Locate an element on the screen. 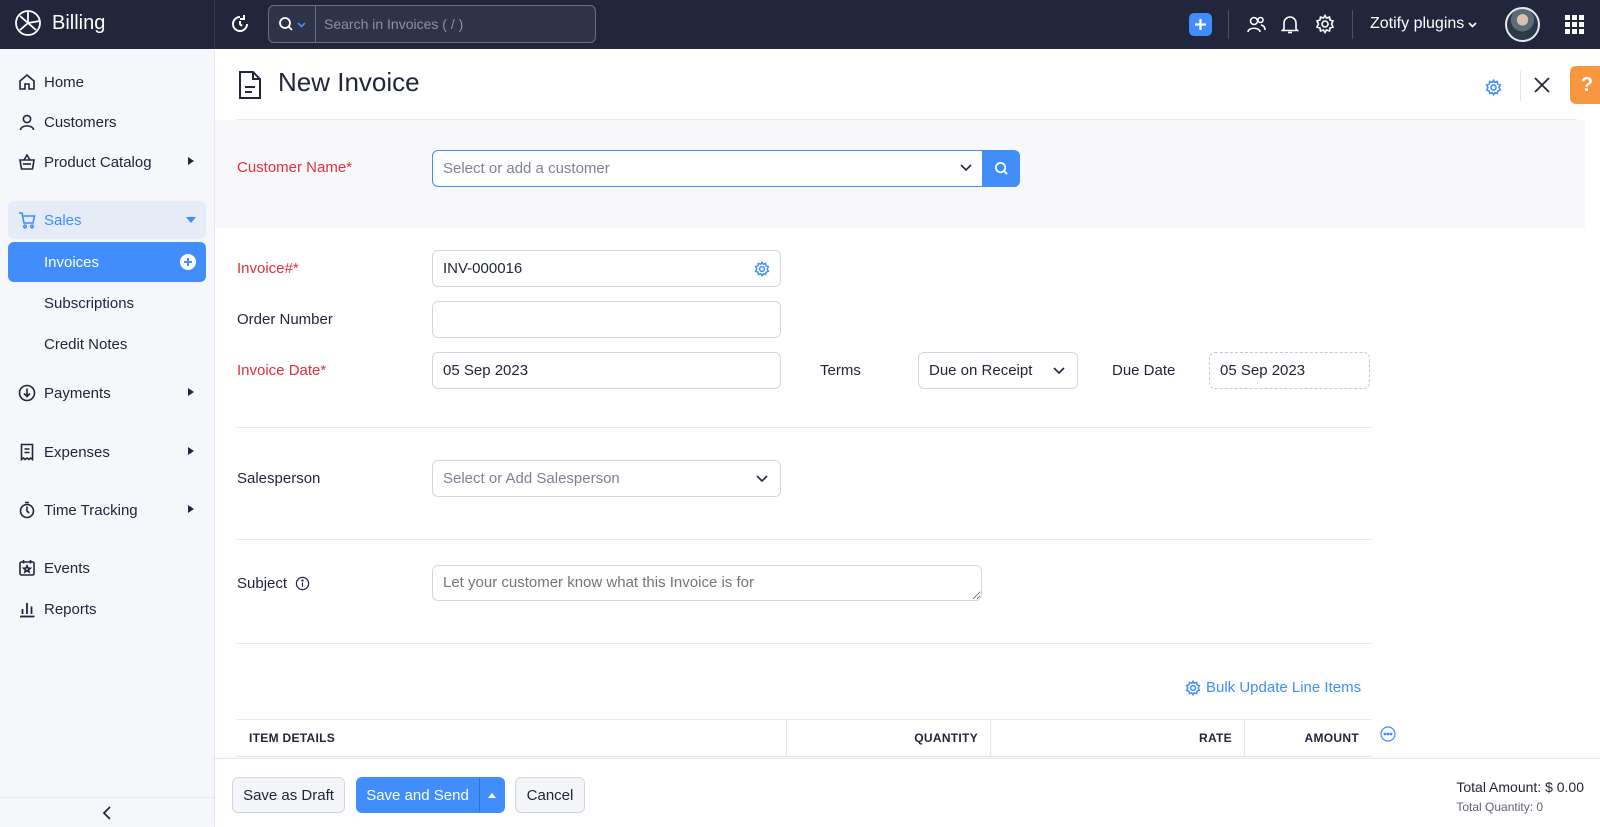  items-table-header: ITEM DETAILS QUANTITY RATE AMOUNT is located at coordinates (804, 738).